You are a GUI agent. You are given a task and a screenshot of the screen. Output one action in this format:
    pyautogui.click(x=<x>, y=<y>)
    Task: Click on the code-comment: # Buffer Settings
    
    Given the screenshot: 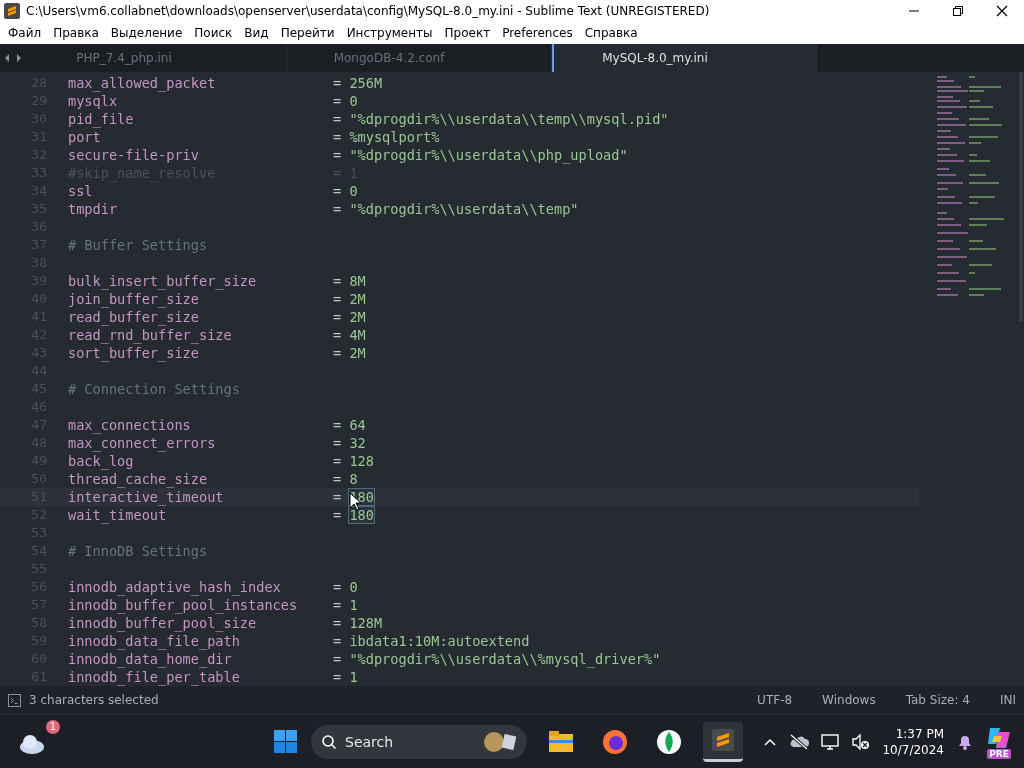 What is the action you would take?
    pyautogui.click(x=138, y=245)
    